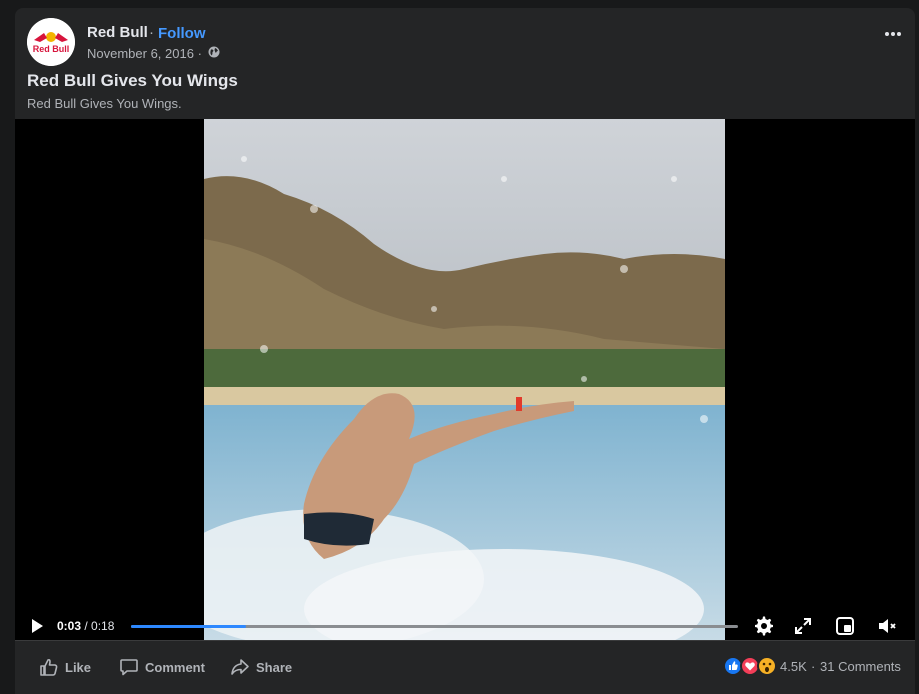 The width and height of the screenshot is (919, 694). I want to click on page-avatar: Red Bull, so click(51, 42).